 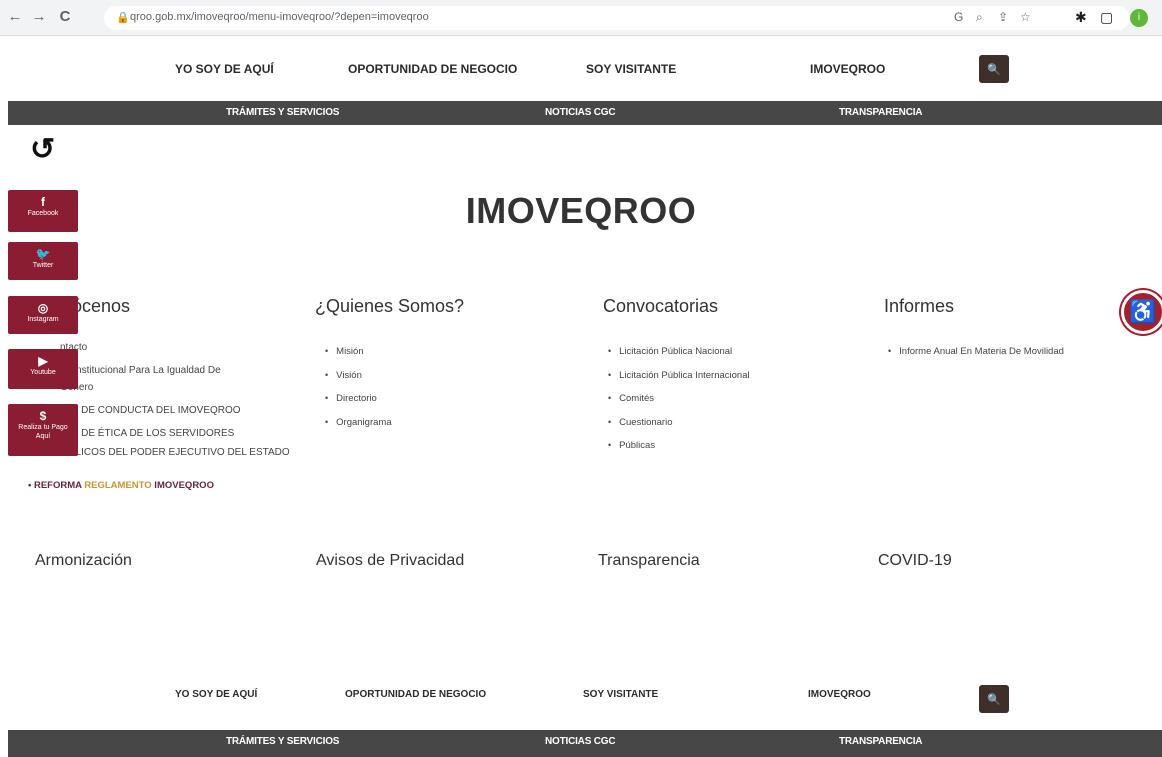 I want to click on list-item: PÚBLICOS DEL PODER EJECUTIVO DEL ESTADO, so click(x=170, y=452).